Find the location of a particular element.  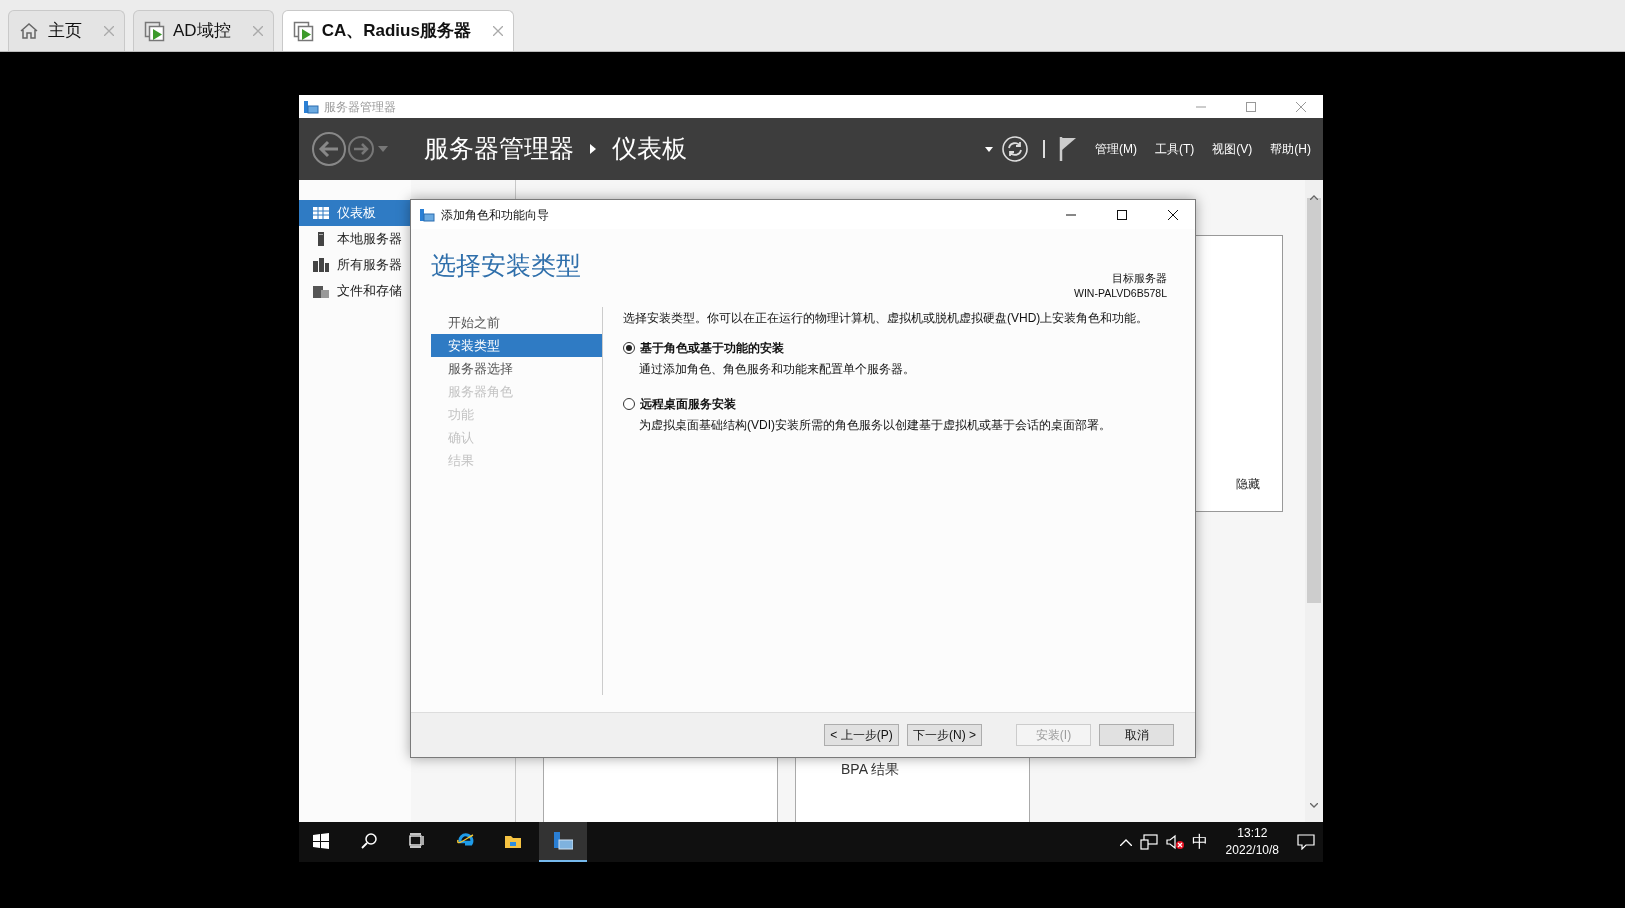

breadcrumb-arrow-icon is located at coordinates (593, 149).